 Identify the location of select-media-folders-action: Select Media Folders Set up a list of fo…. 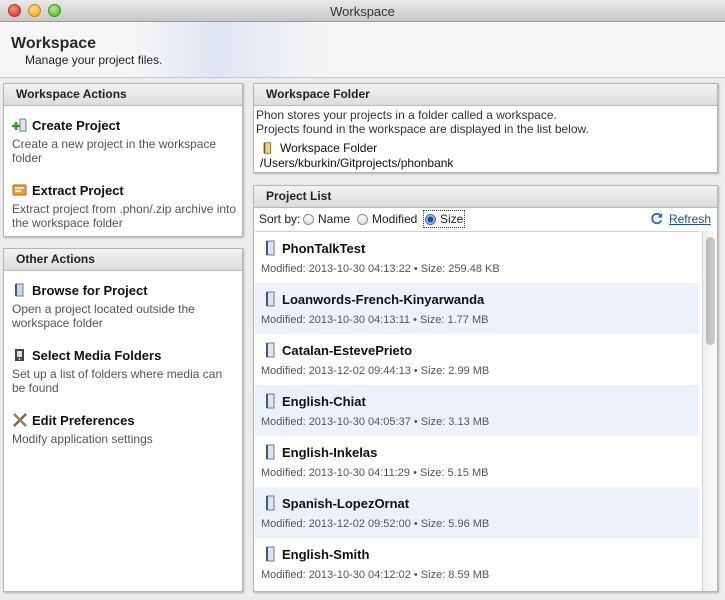
(124, 371).